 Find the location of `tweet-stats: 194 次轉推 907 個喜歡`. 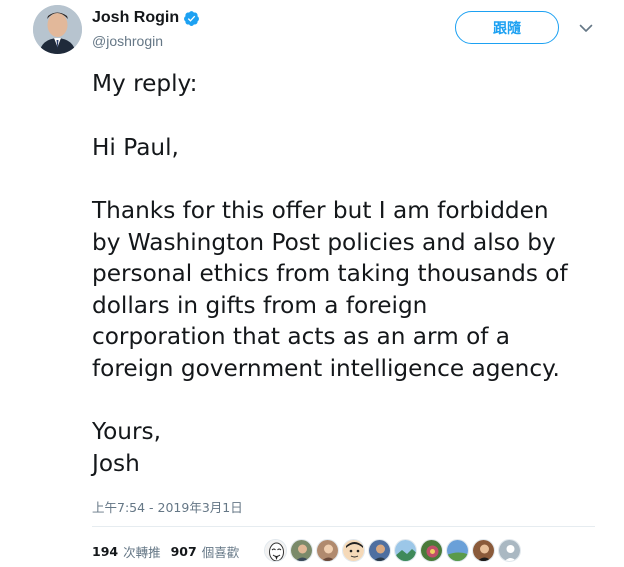

tweet-stats: 194 次轉推 907 個喜歡 is located at coordinates (170, 551).